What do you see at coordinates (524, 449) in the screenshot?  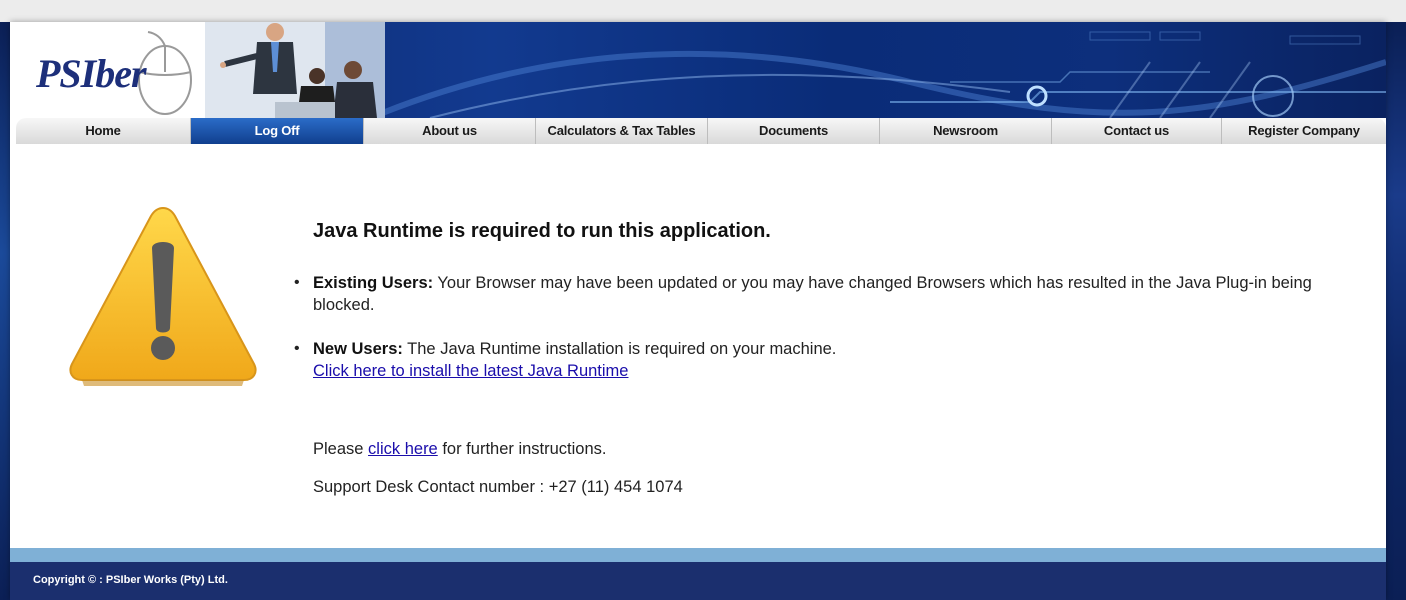 I see `instructions-suffix: for further instructions.` at bounding box center [524, 449].